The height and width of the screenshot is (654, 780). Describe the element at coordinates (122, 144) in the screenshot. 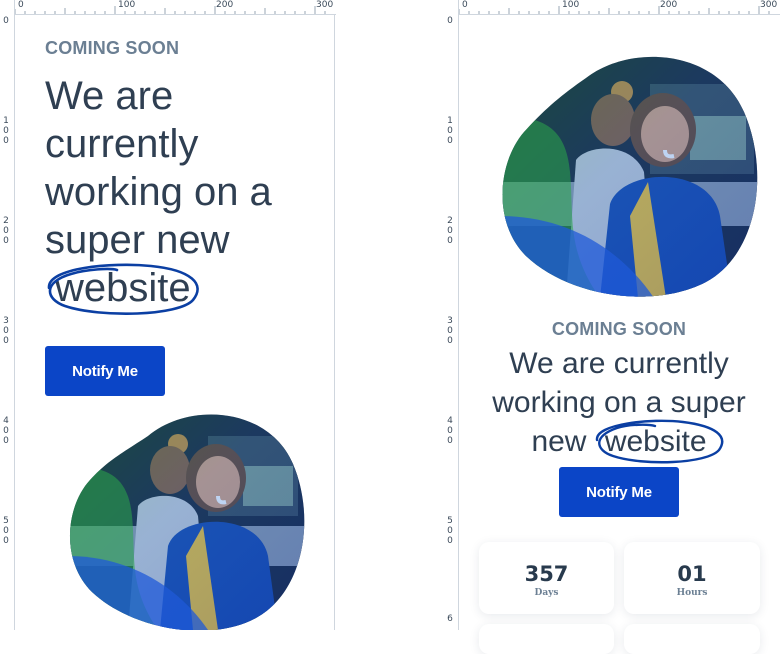

I see `headline-line: currently` at that location.